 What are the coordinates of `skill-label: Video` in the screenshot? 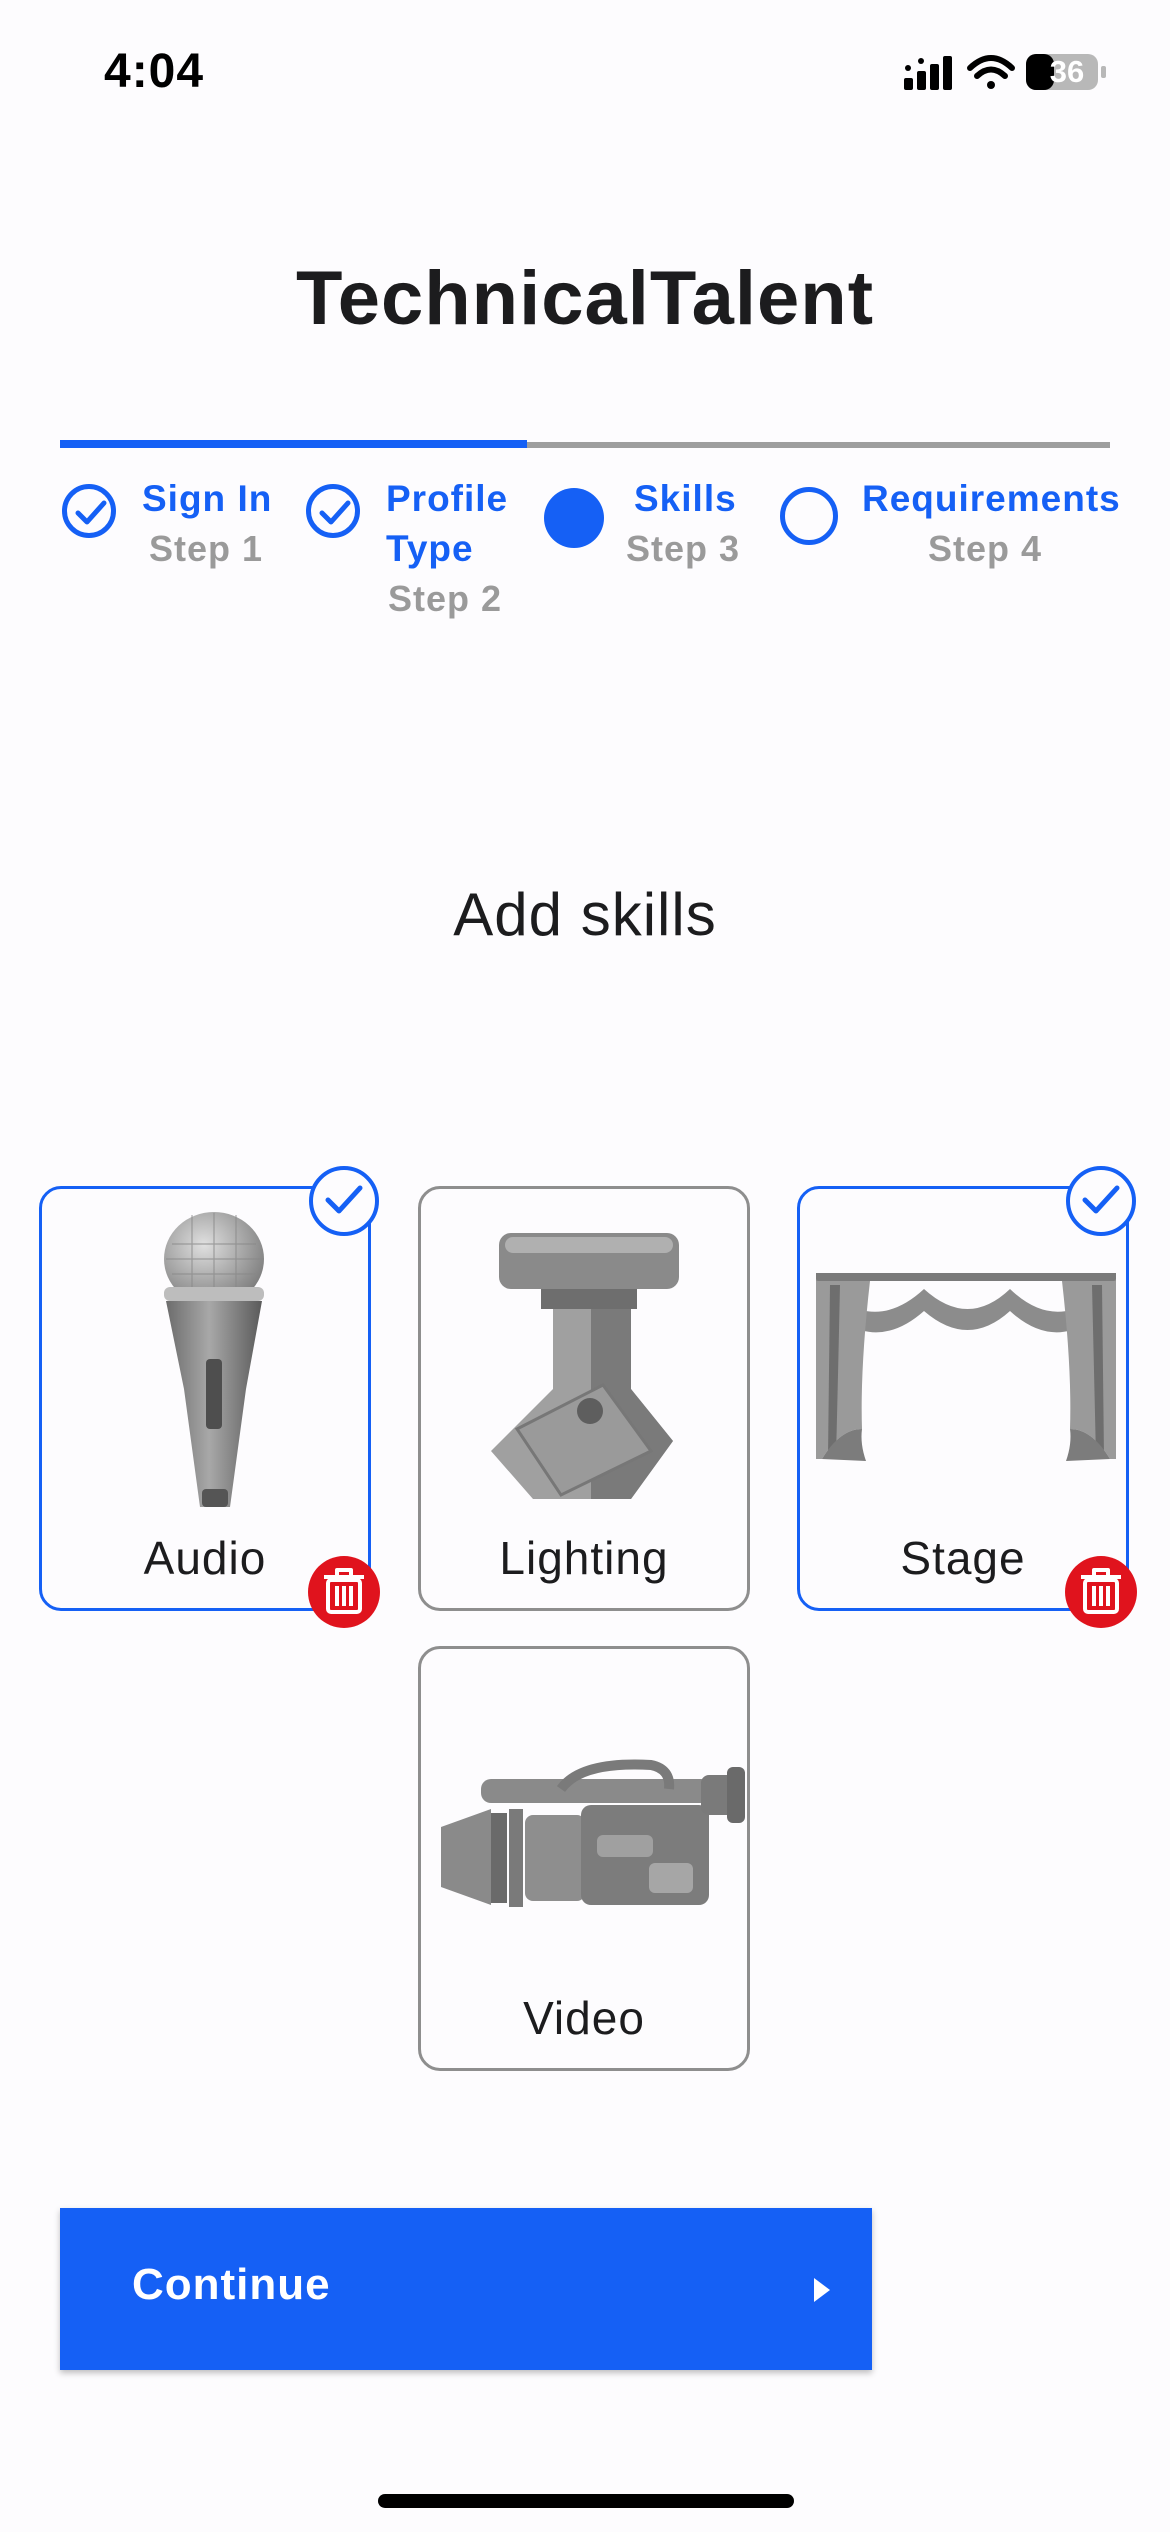 It's located at (584, 2018).